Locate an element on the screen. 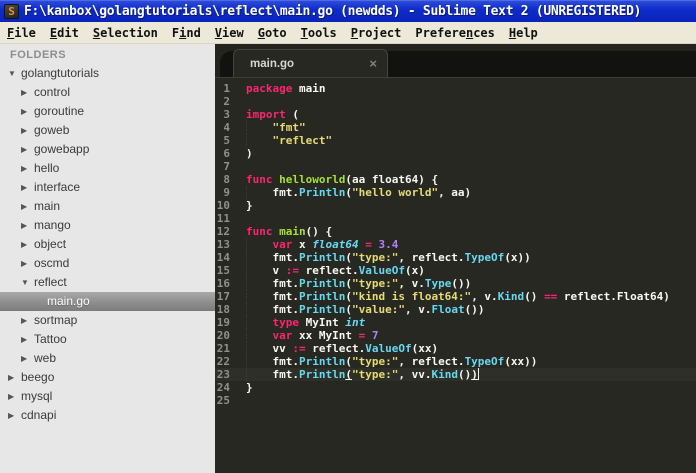 The image size is (696, 473). menu-item-file: File is located at coordinates (21, 33).